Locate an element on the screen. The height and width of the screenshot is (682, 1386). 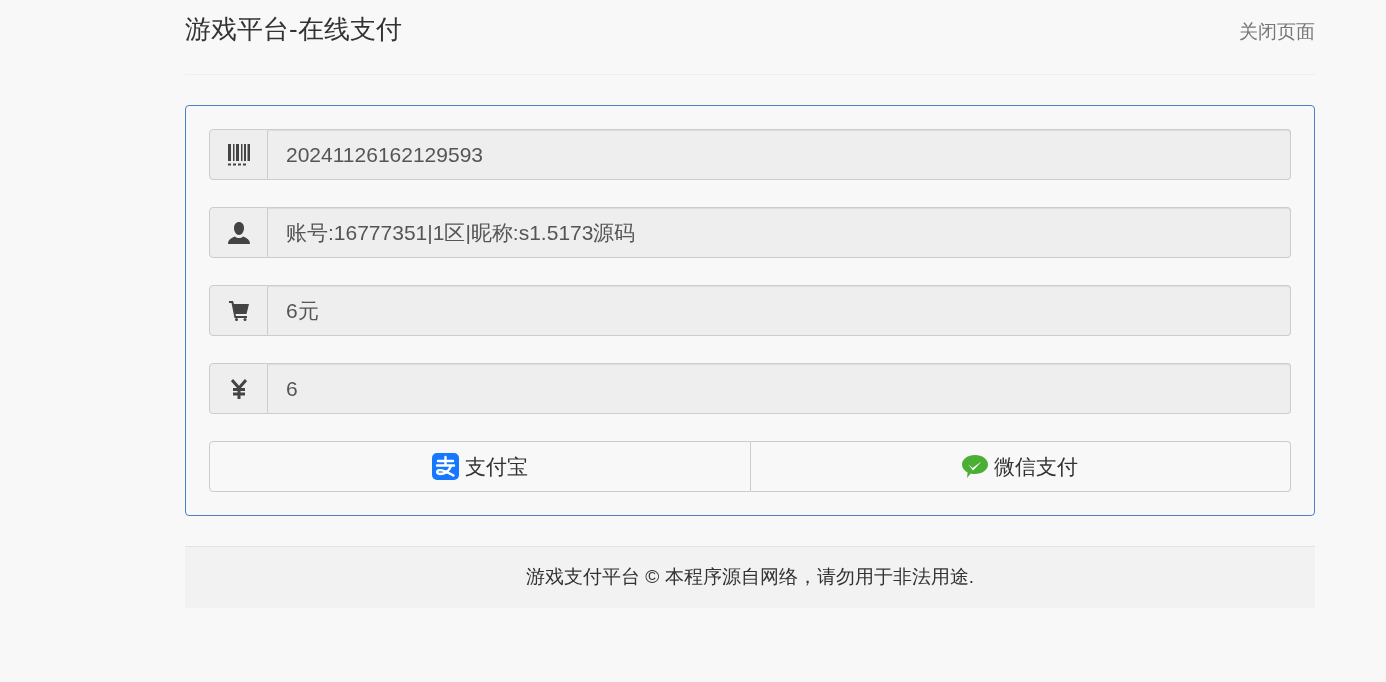
wechat-pay-button: 微信支付 is located at coordinates (1020, 466).